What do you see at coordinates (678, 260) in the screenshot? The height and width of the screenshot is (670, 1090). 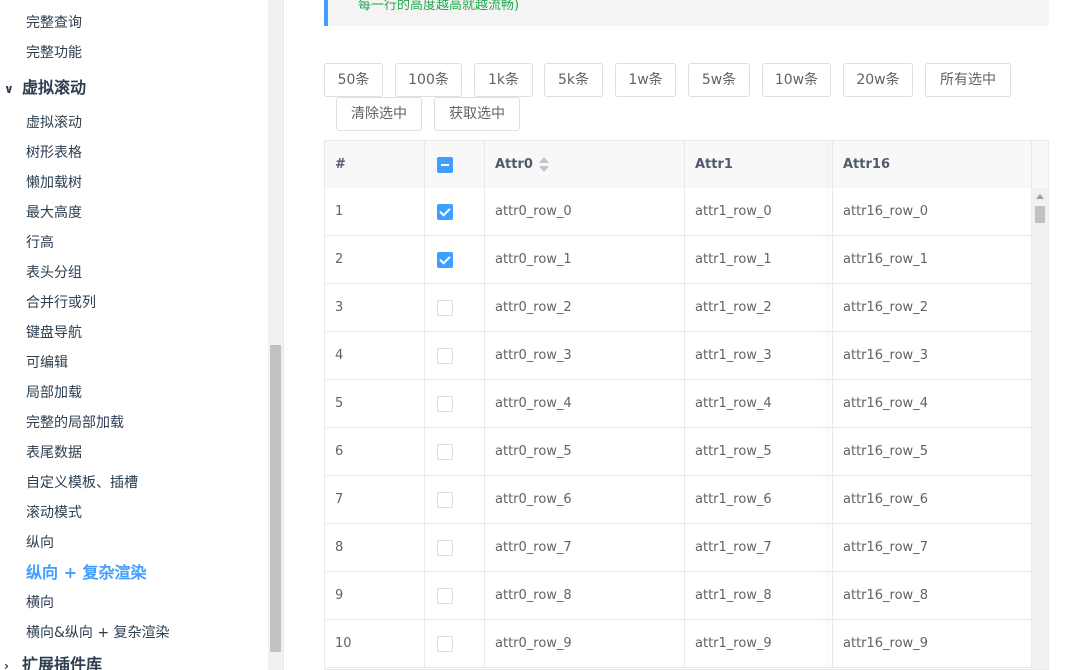 I see `table-row: 2 attr0_row_1 attr1_row_1 attr16_row_1` at bounding box center [678, 260].